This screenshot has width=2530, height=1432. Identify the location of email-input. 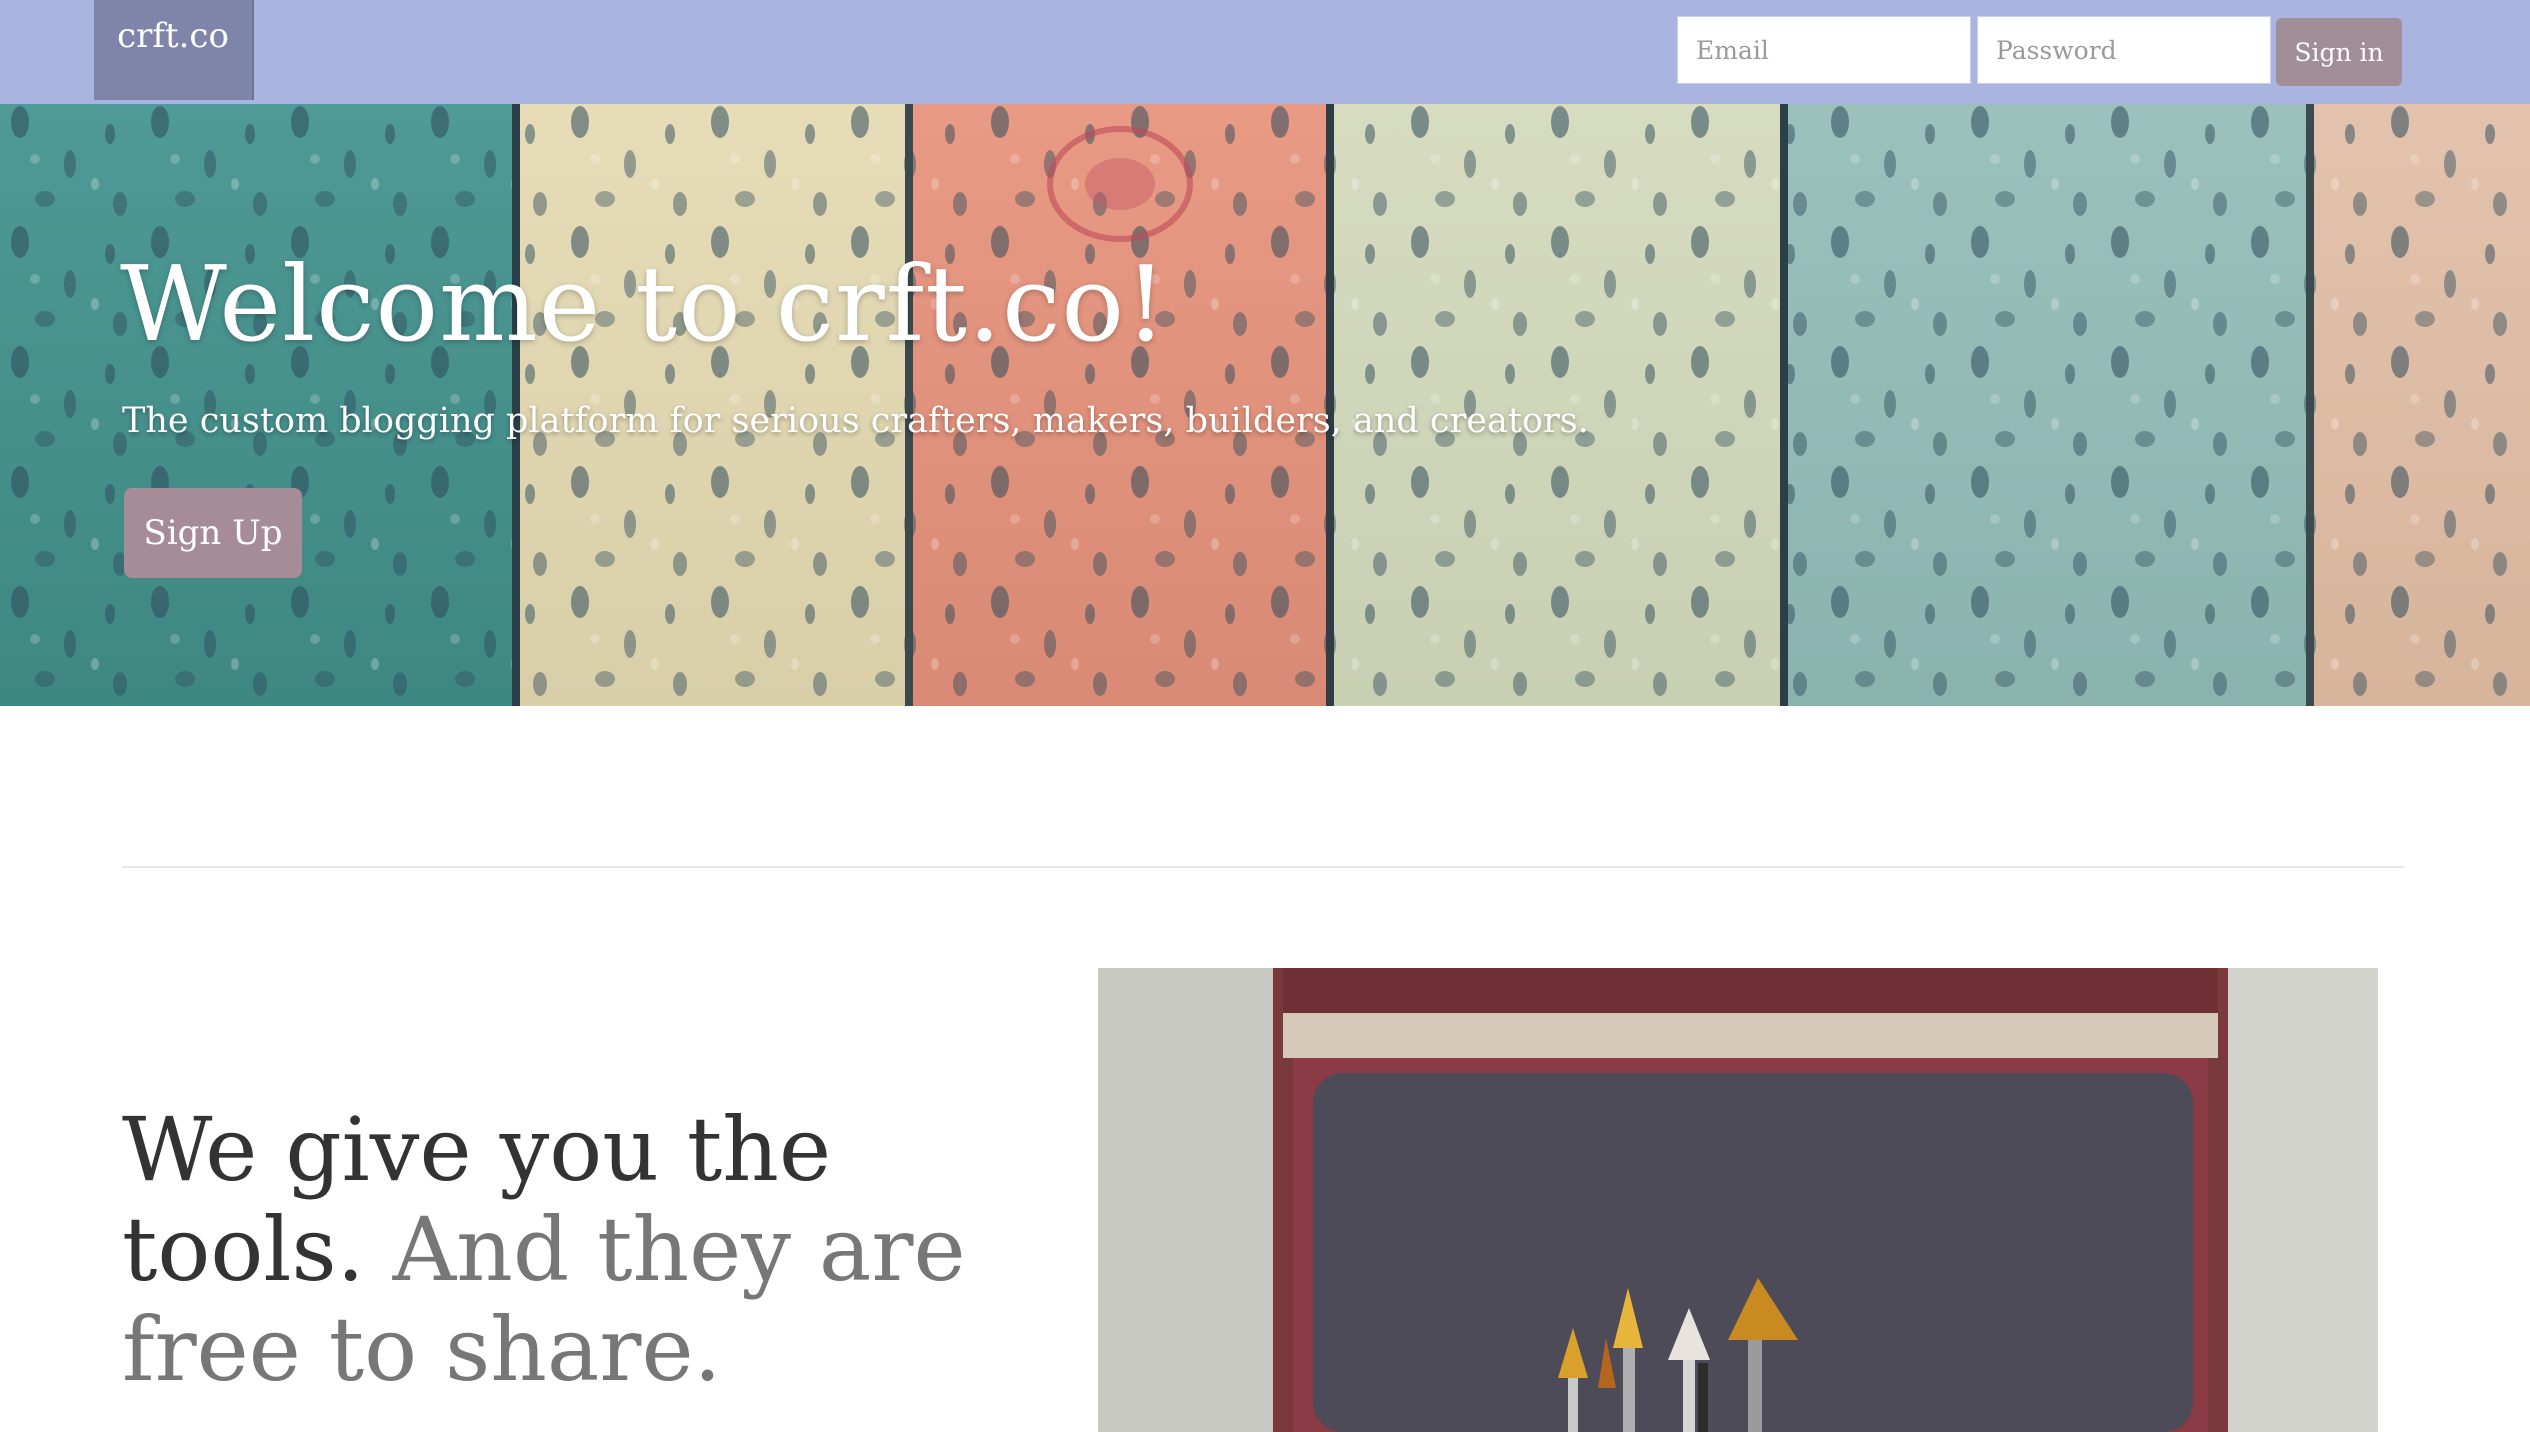
(1824, 50).